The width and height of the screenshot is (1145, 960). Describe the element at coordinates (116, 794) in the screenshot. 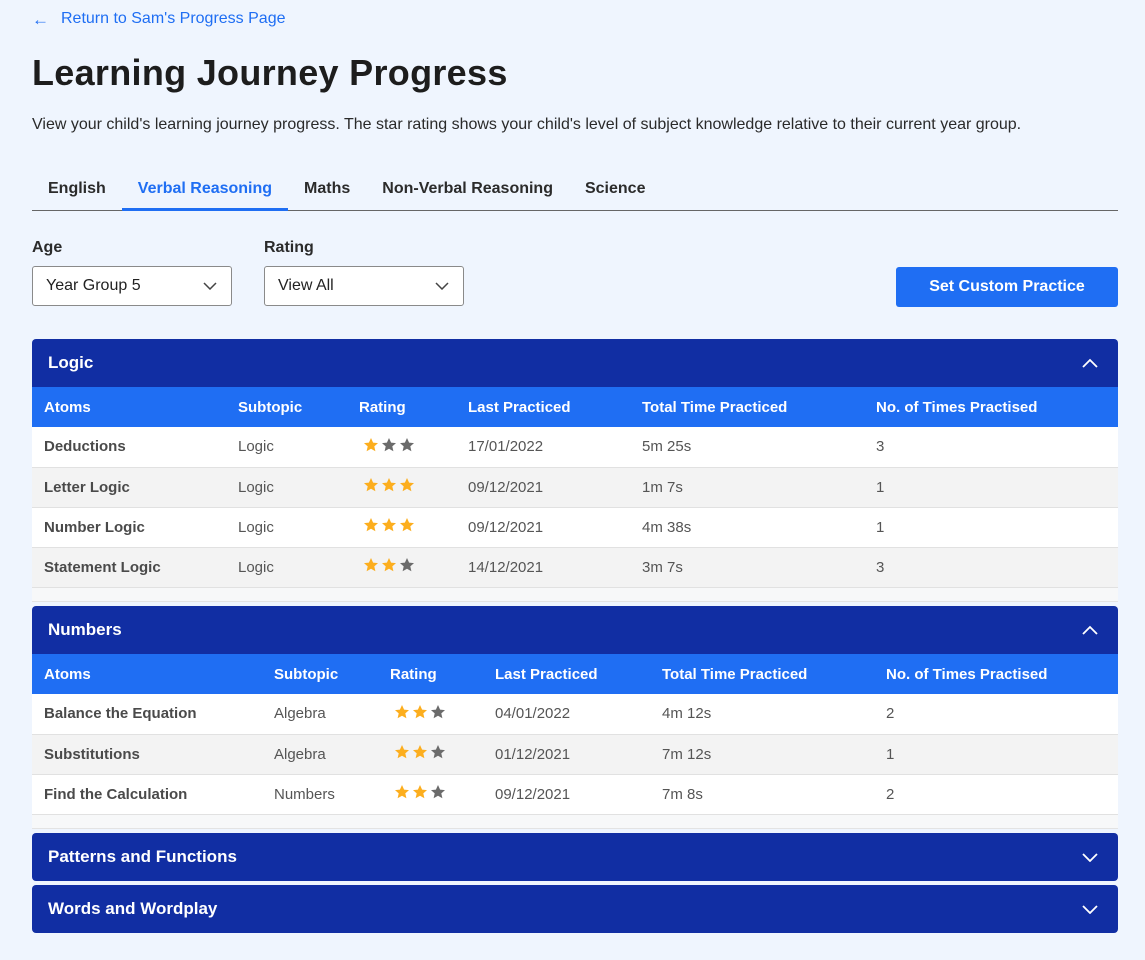

I see `atom-name: Find the Calculation` at that location.